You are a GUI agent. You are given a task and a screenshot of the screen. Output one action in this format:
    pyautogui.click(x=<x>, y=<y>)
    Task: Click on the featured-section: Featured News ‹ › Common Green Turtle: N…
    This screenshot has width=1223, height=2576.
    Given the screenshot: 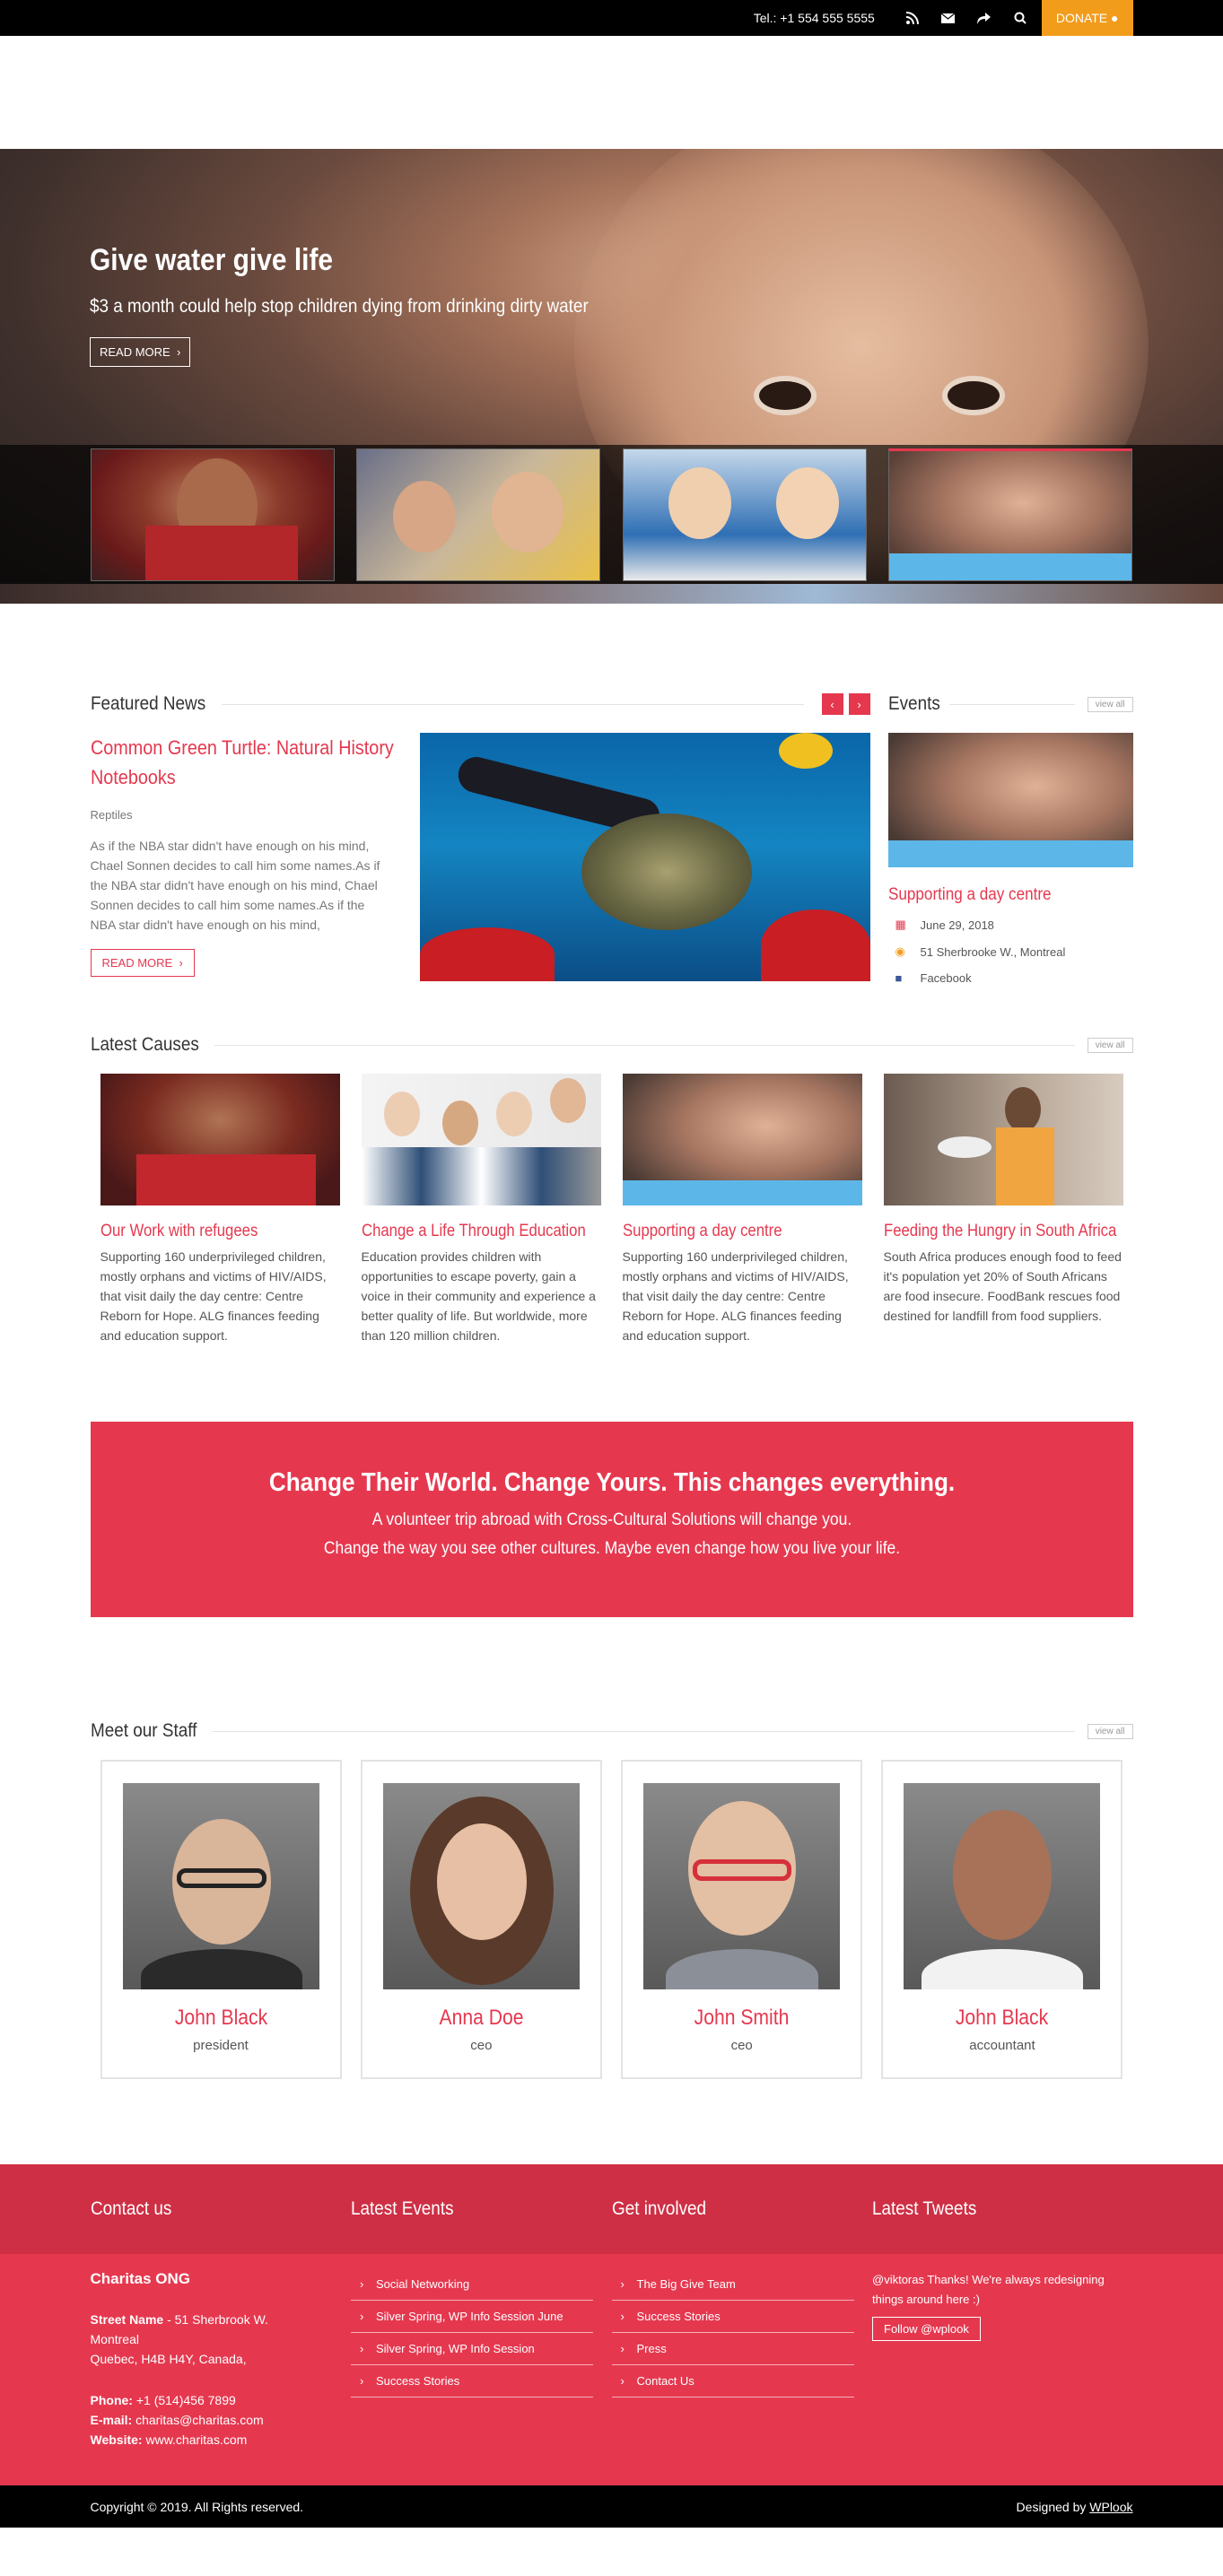 What is the action you would take?
    pyautogui.click(x=612, y=839)
    